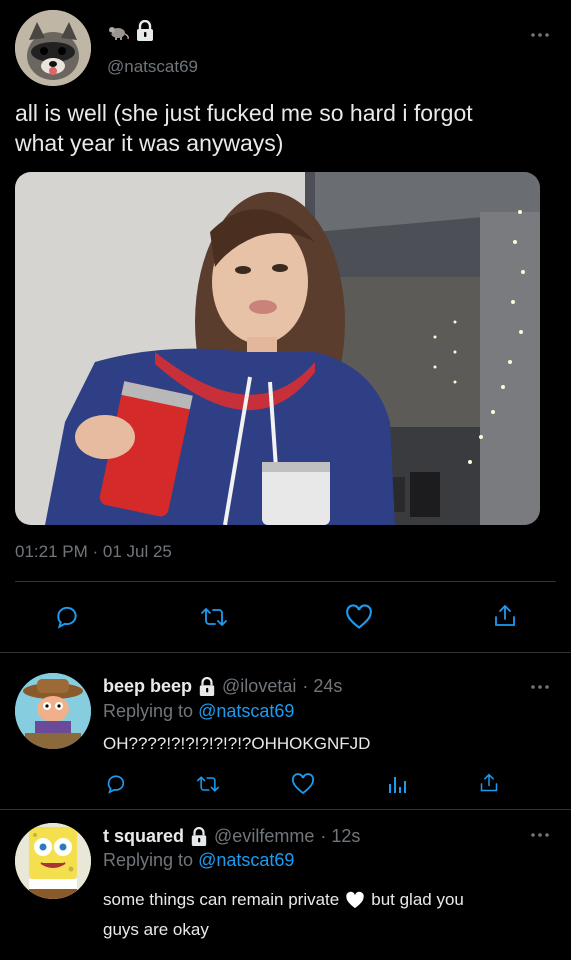 This screenshot has height=960, width=571. Describe the element at coordinates (156, 929) in the screenshot. I see `reply-text-line: guys are okay` at that location.